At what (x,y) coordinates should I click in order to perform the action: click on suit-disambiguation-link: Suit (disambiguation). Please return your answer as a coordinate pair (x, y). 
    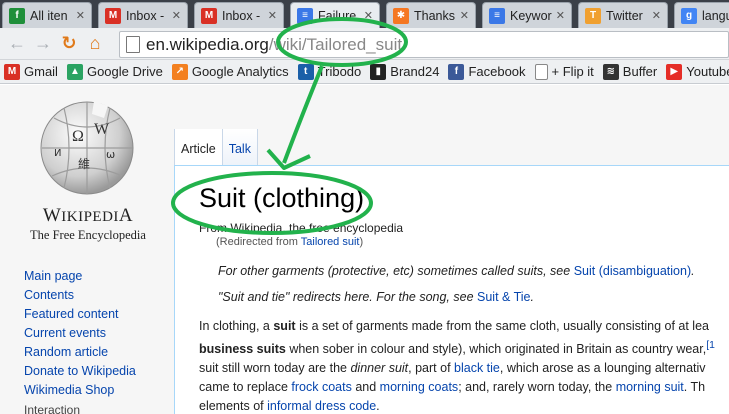
    Looking at the image, I should click on (632, 271).